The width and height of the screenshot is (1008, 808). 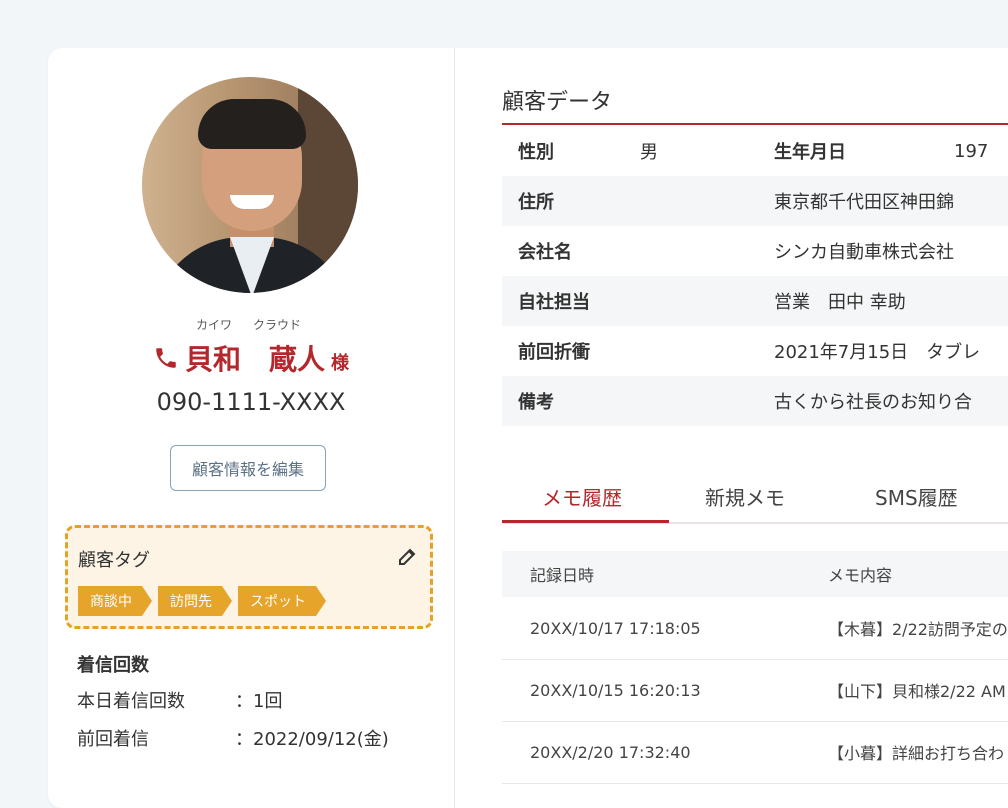 I want to click on info-label: 本日着信回数, so click(x=131, y=701).